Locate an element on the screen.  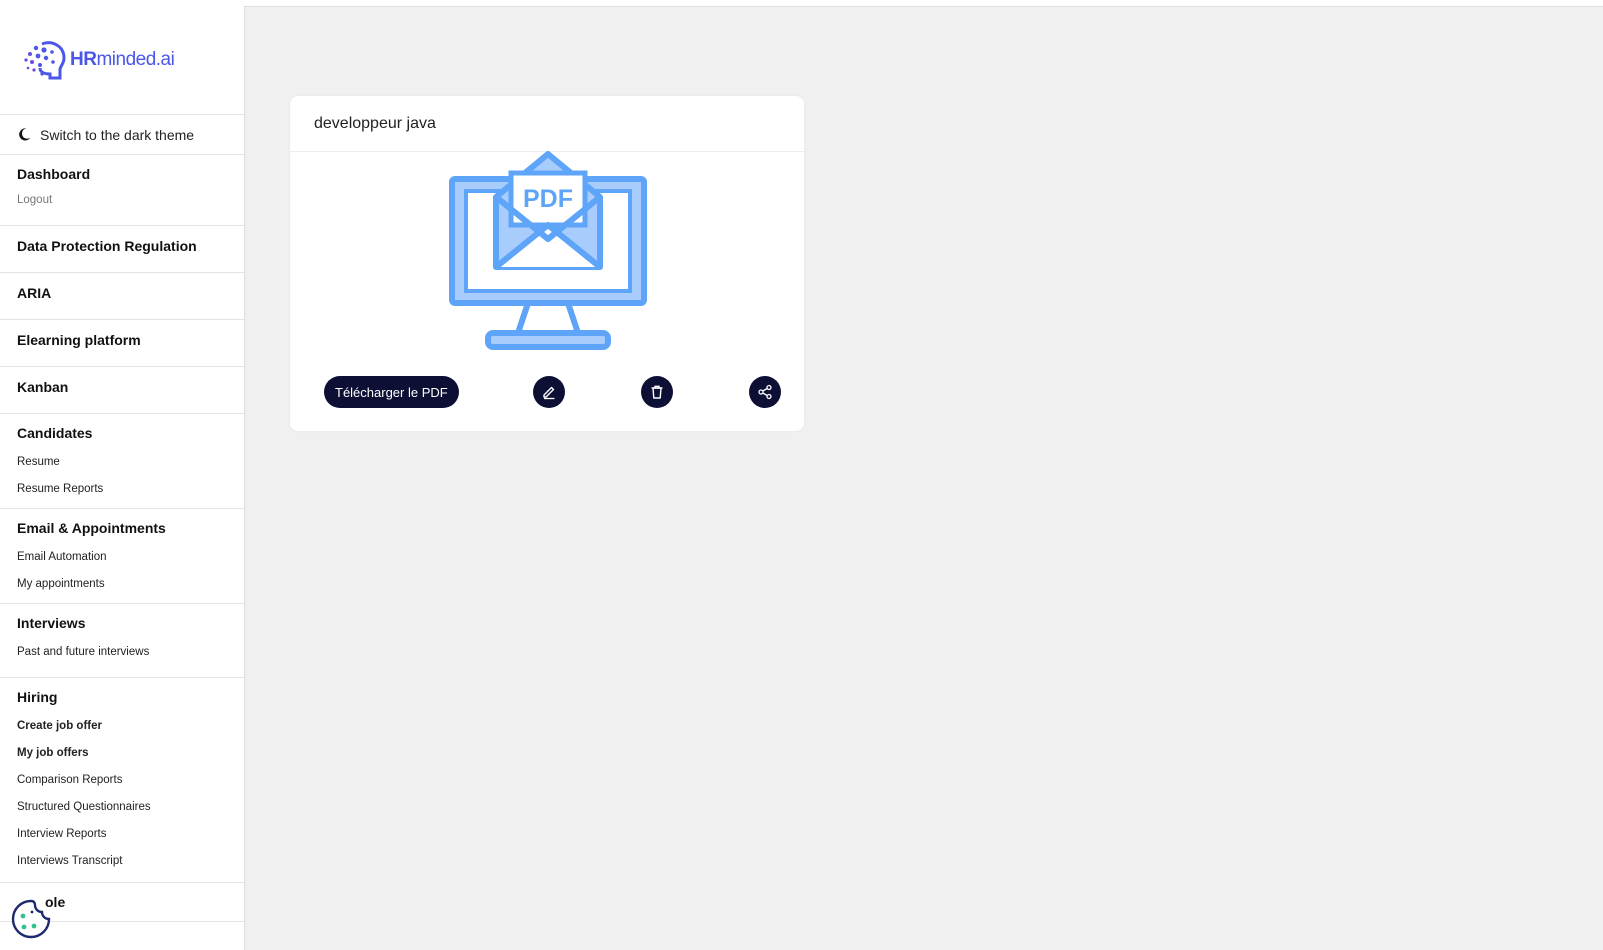
nav-my-appointments: My appointments is located at coordinates (122, 584).